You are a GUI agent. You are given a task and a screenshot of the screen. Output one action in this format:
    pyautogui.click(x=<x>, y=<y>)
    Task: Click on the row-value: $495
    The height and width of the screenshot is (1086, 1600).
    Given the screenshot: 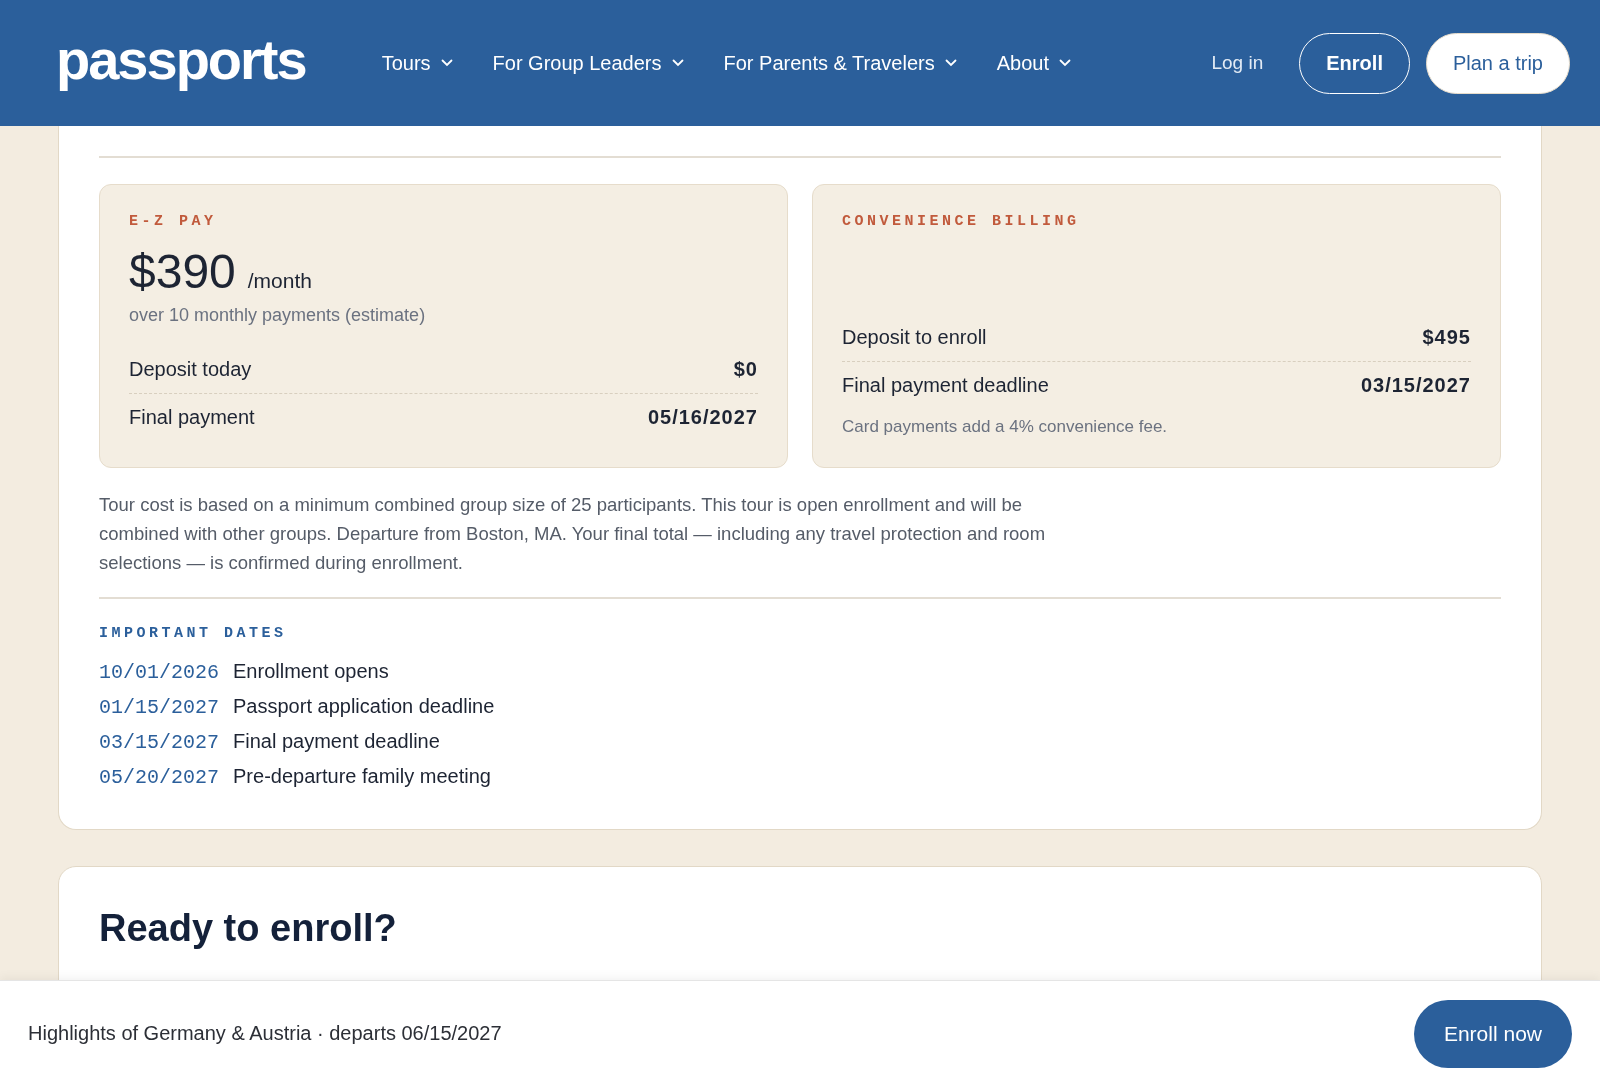 What is the action you would take?
    pyautogui.click(x=1446, y=337)
    